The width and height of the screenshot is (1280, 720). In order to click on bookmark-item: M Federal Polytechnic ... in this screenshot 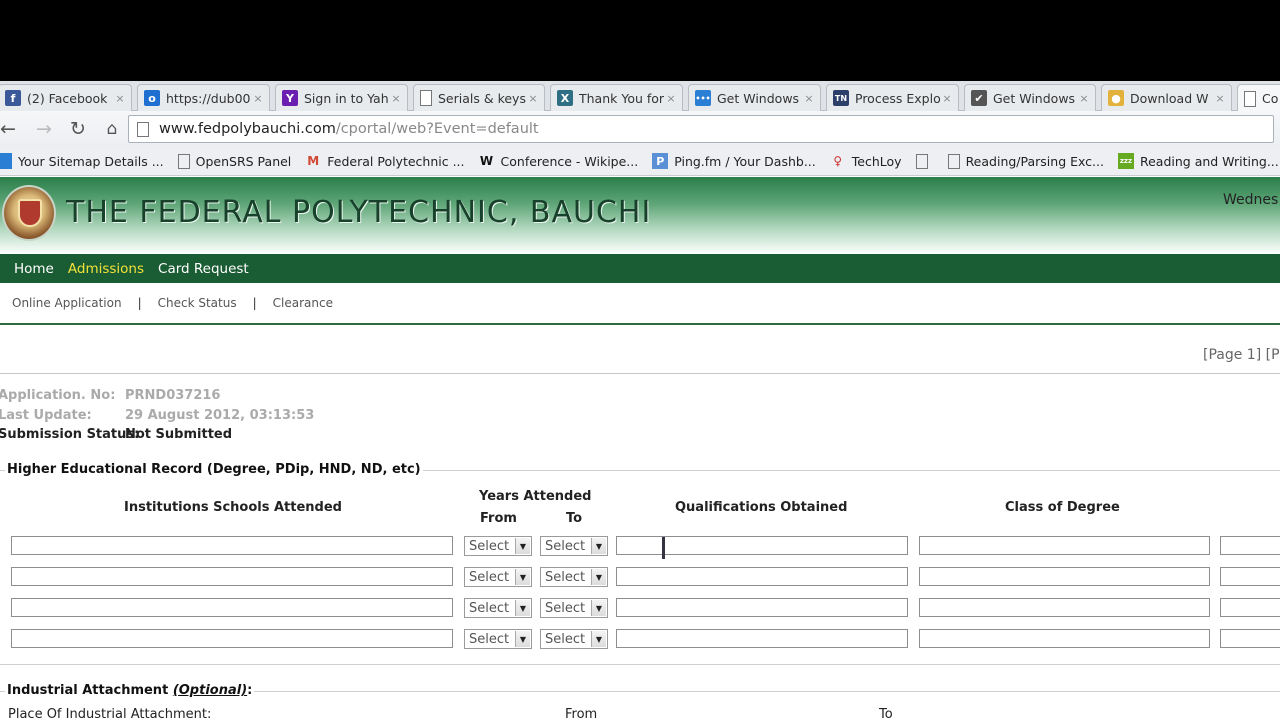, I will do `click(384, 161)`.